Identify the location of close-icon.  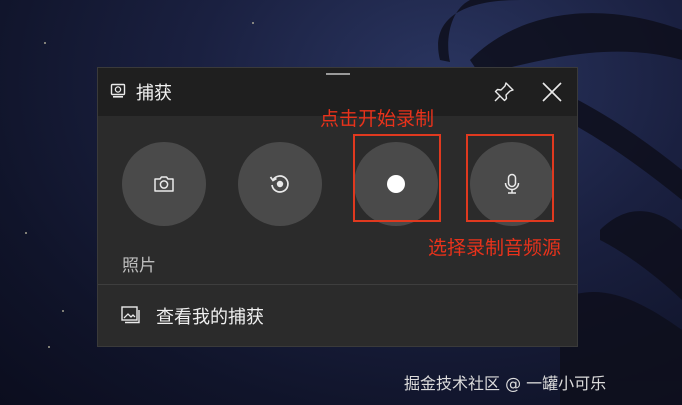
(552, 92).